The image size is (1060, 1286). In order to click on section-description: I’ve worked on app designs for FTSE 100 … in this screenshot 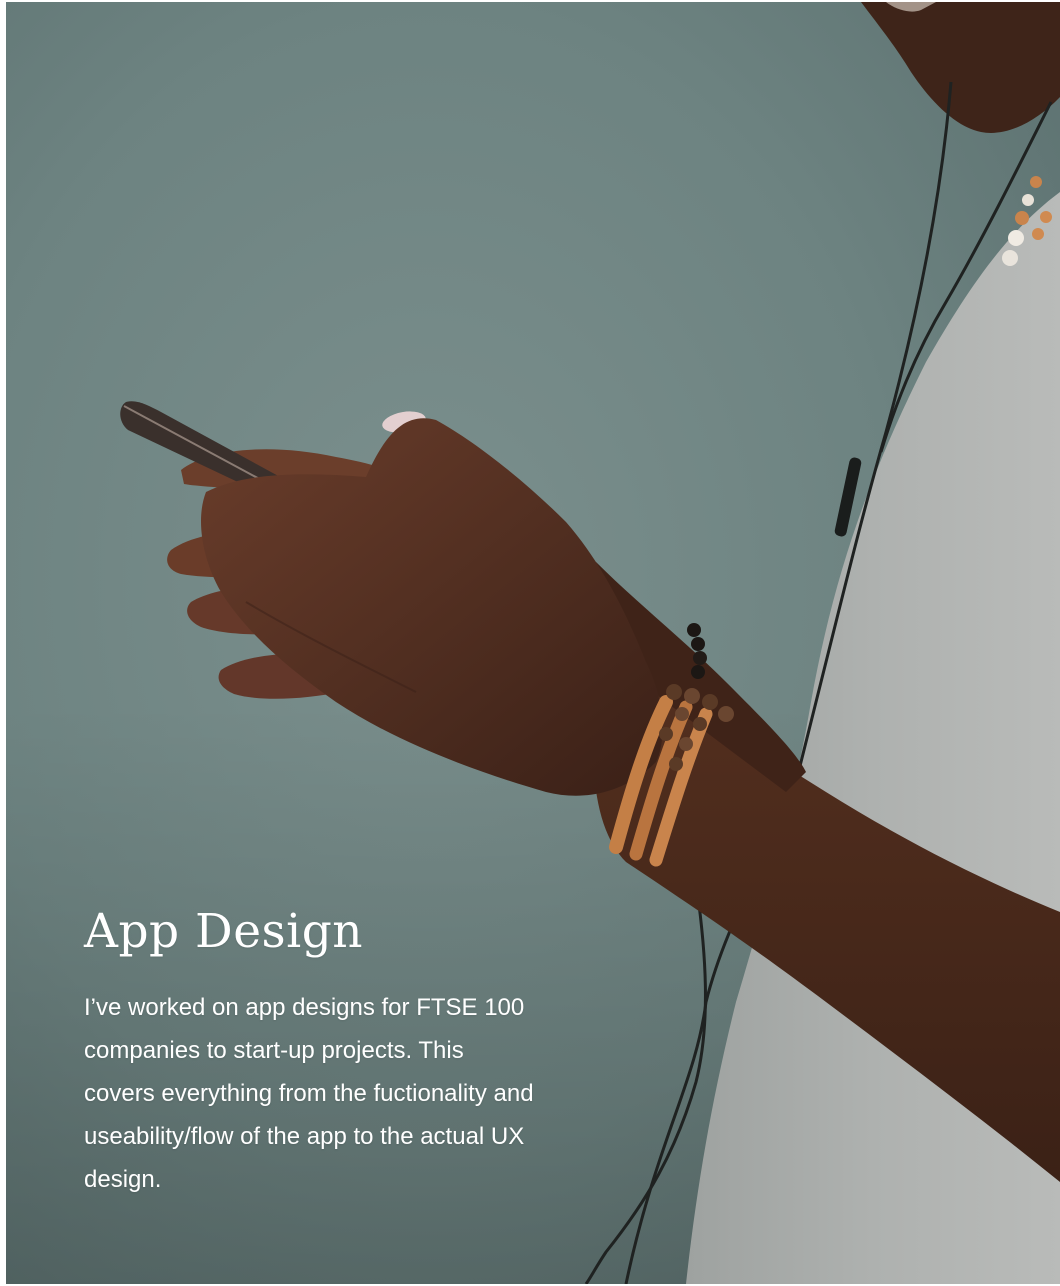, I will do `click(309, 1093)`.